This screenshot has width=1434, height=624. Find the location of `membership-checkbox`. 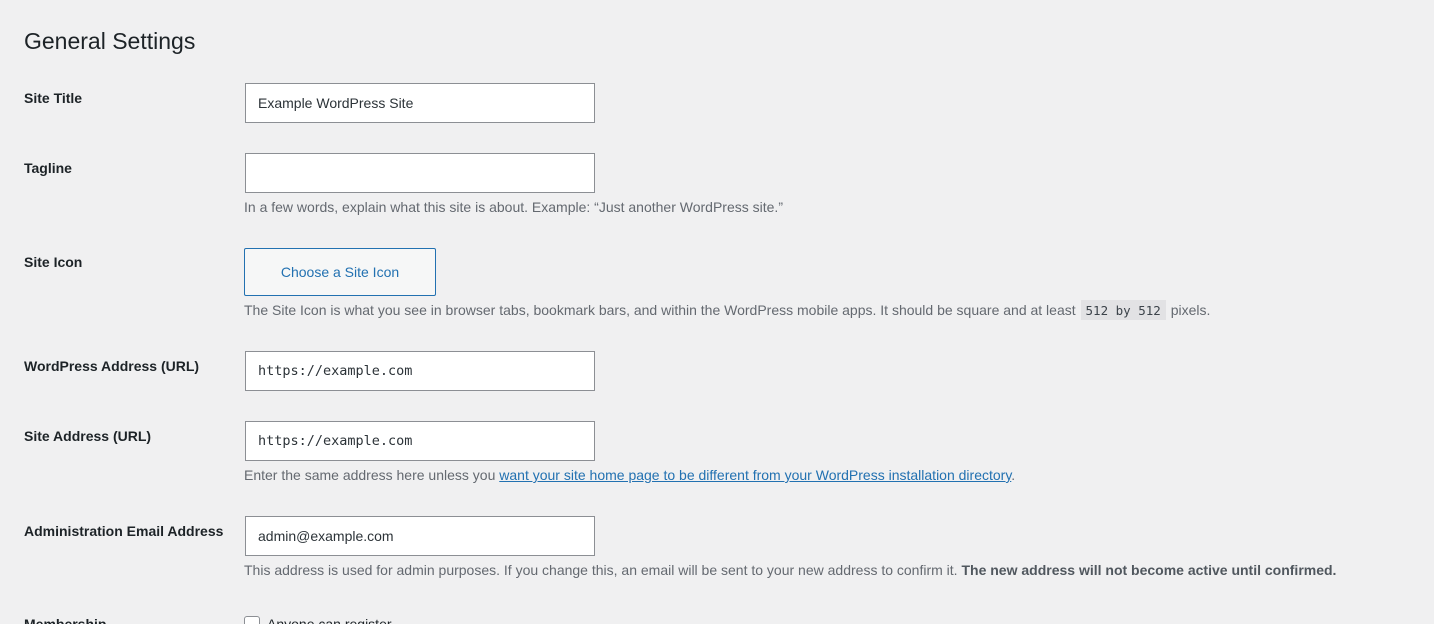

membership-checkbox is located at coordinates (252, 620).